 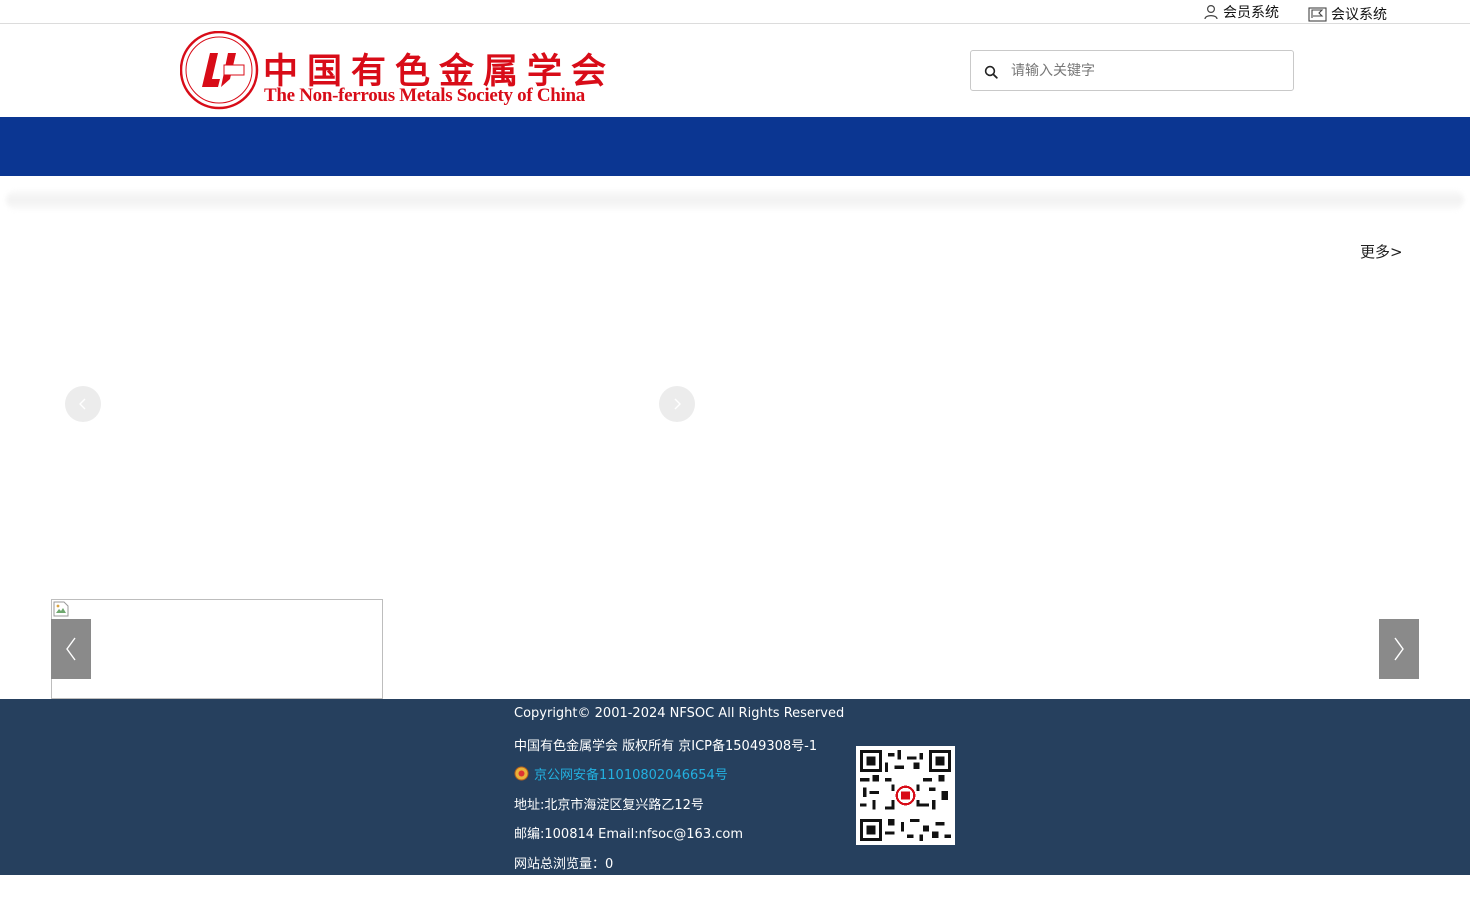 What do you see at coordinates (991, 72) in the screenshot?
I see `search-icon` at bounding box center [991, 72].